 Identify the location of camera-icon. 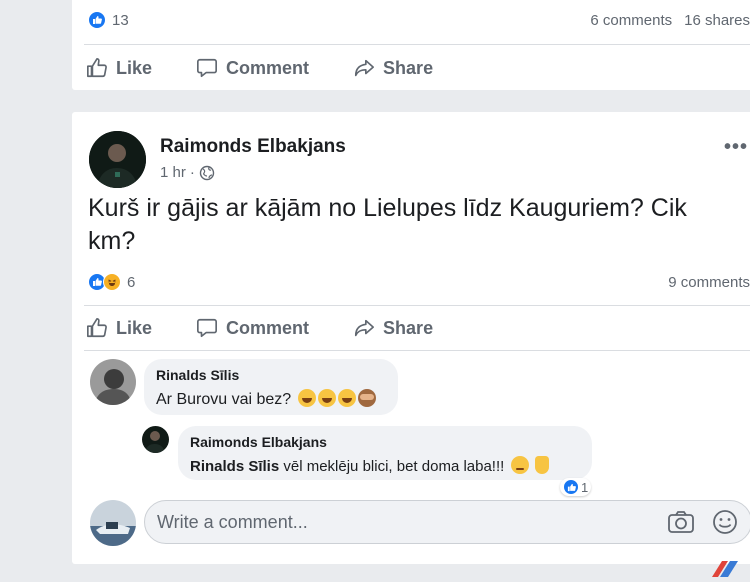
(681, 522).